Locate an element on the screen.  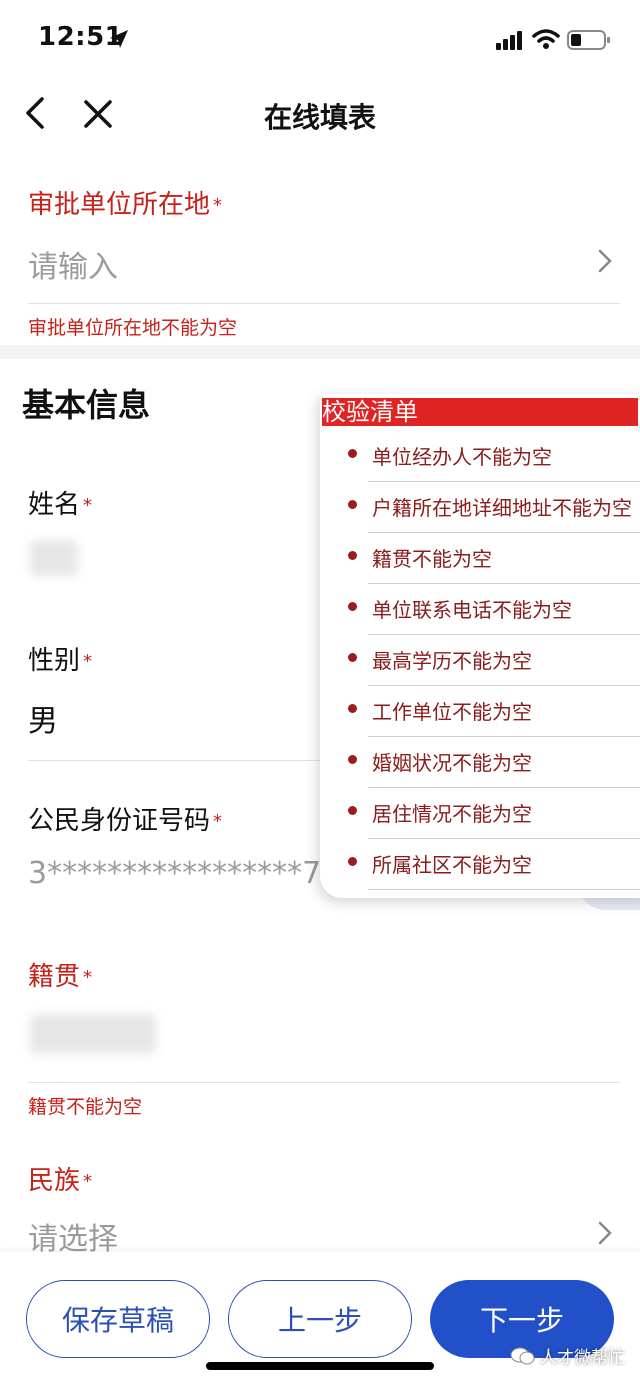
validation-item: 户籍所在地详细地址不能为空 is located at coordinates (492, 507).